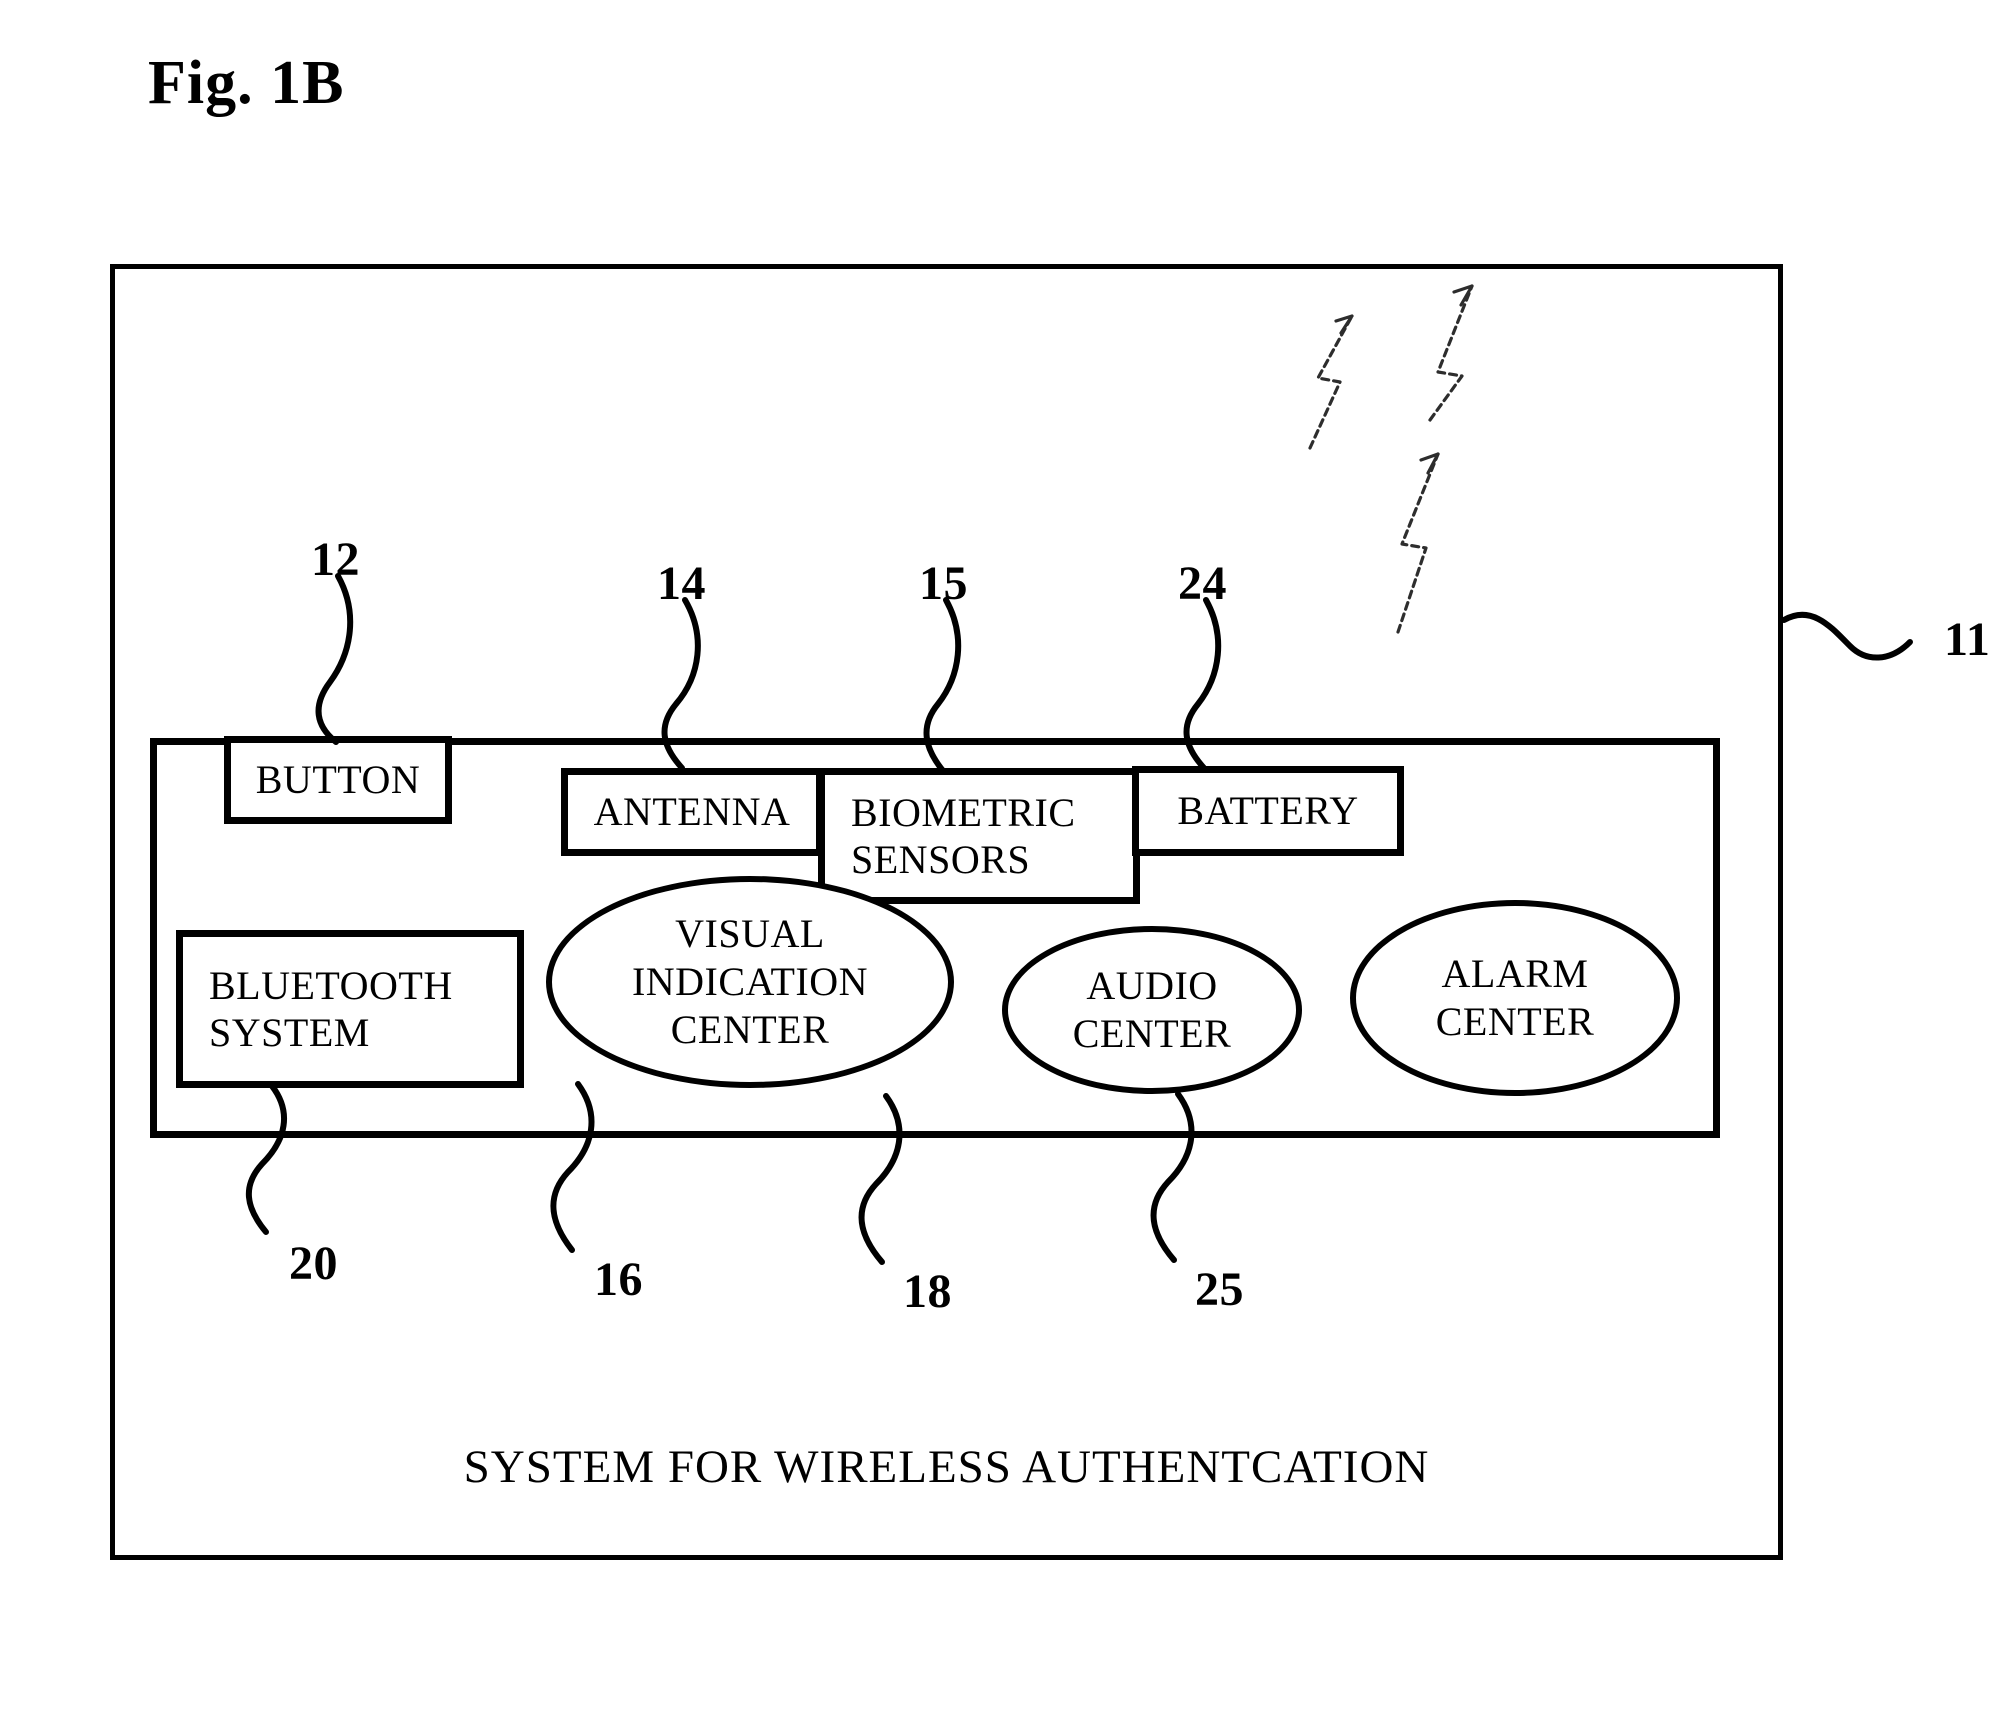  What do you see at coordinates (246, 83) in the screenshot?
I see `figure-title: Fig. 1B` at bounding box center [246, 83].